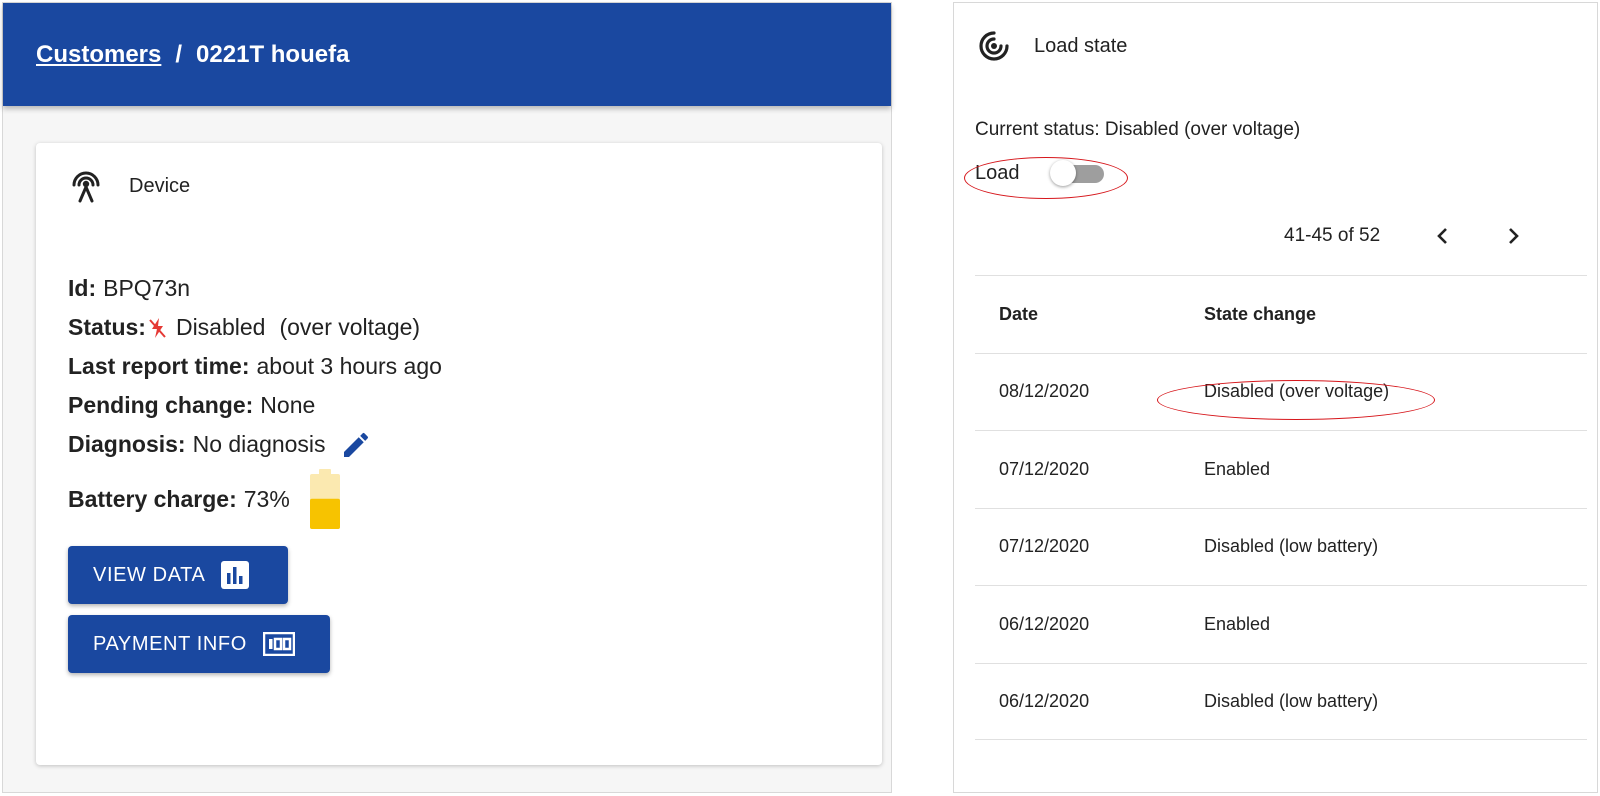 This screenshot has width=1600, height=796. What do you see at coordinates (149, 574) in the screenshot?
I see `view-data-label: VIEW DATA` at bounding box center [149, 574].